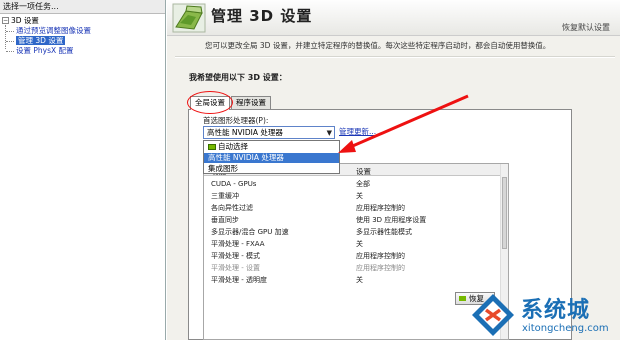 This screenshot has height=340, width=620. Describe the element at coordinates (565, 328) in the screenshot. I see `watermark-subtitle: xitongcheng.com` at that location.